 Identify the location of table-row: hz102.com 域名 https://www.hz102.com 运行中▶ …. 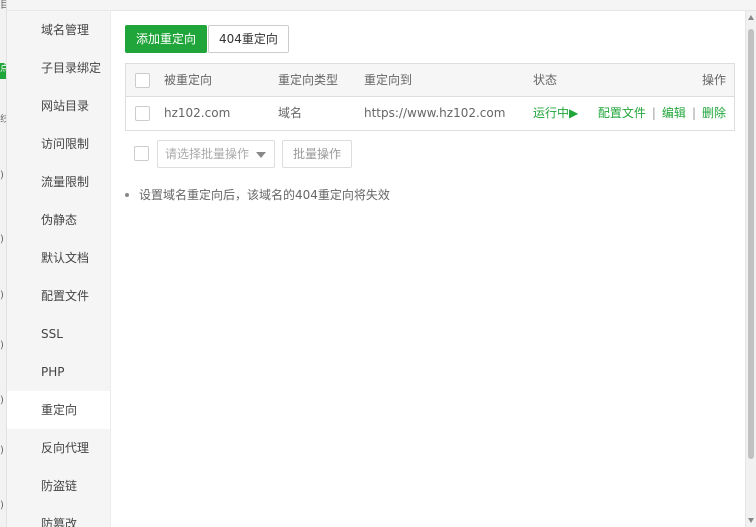
(430, 113).